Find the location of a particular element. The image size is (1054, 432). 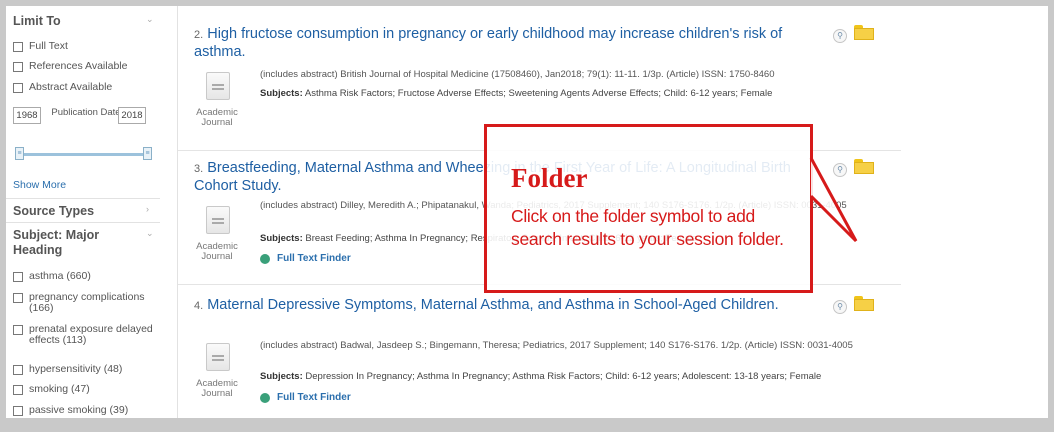

subject-filter-item: asthma (660) is located at coordinates (52, 276).